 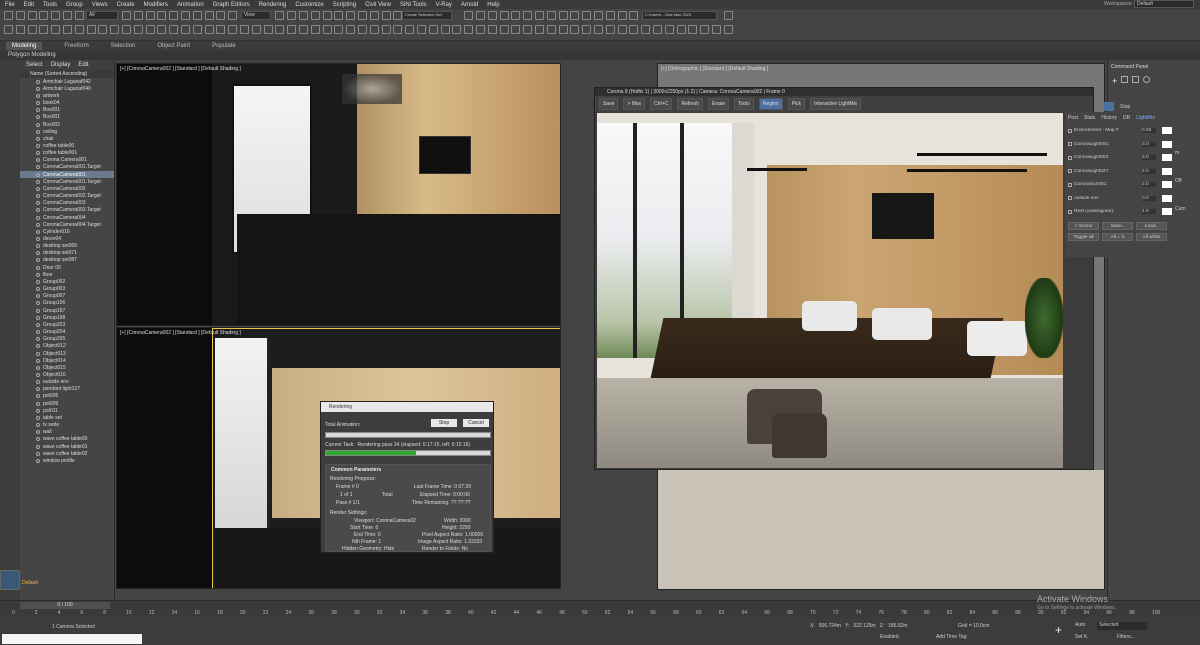 What do you see at coordinates (67, 310) in the screenshot?
I see `scene-object-row: Group197` at bounding box center [67, 310].